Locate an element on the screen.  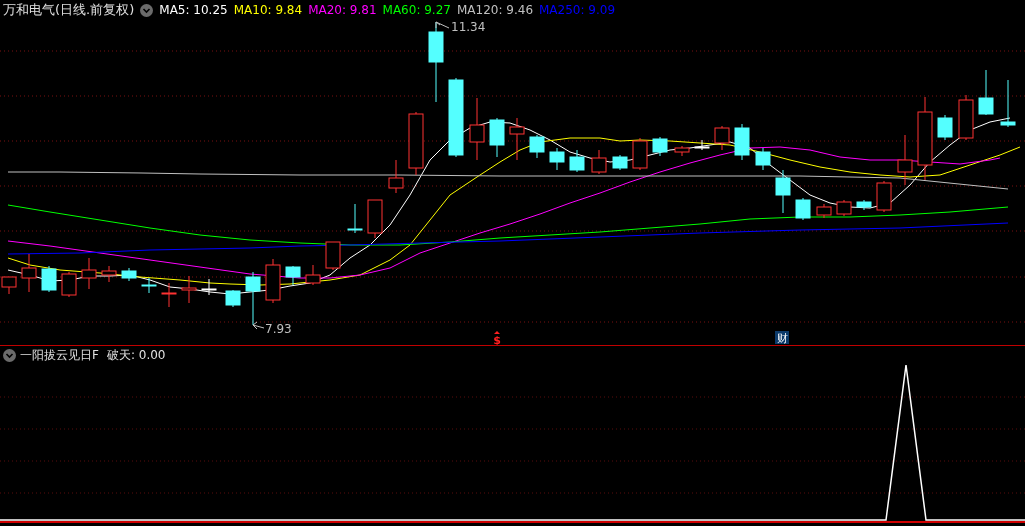
finance-marker: 财 is located at coordinates (782, 338).